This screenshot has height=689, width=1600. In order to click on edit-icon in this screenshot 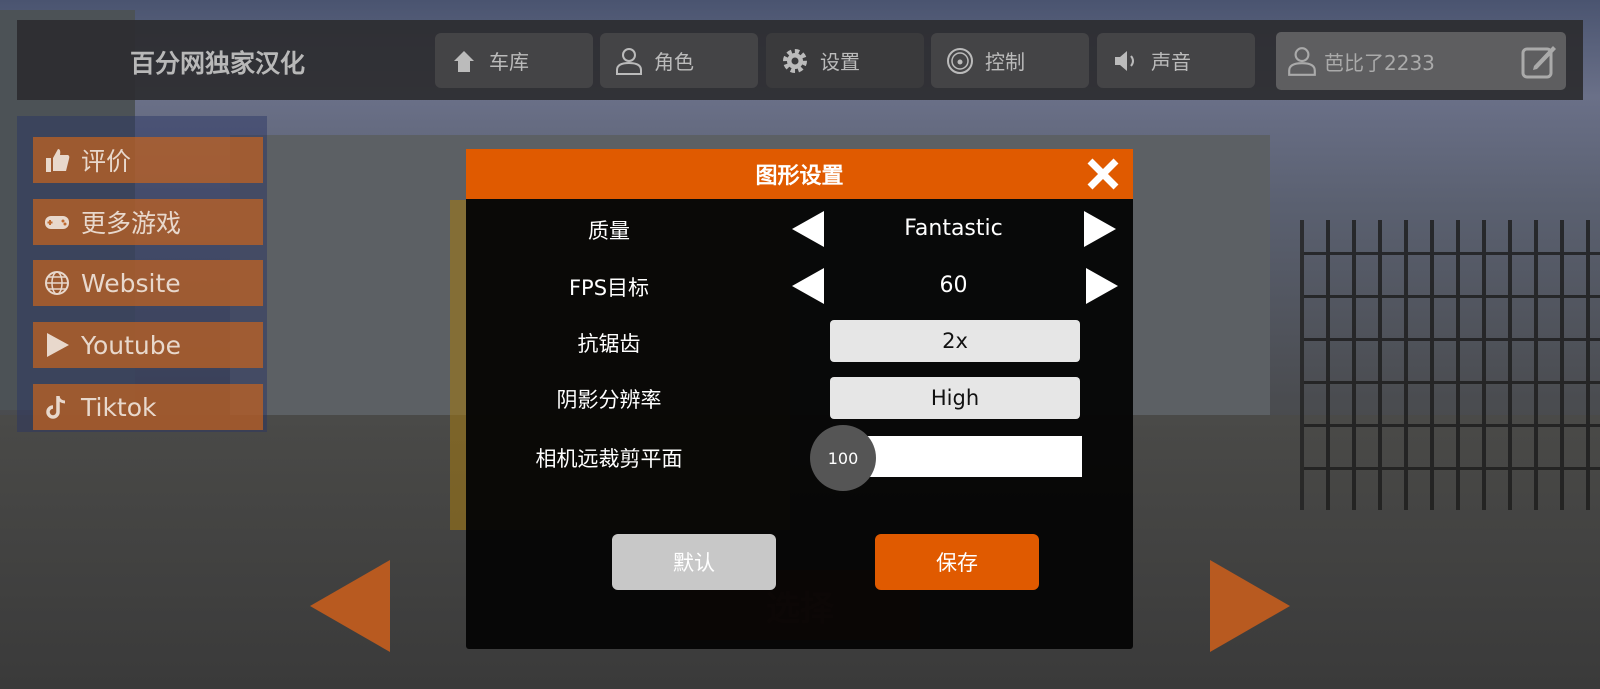, I will do `click(1539, 61)`.